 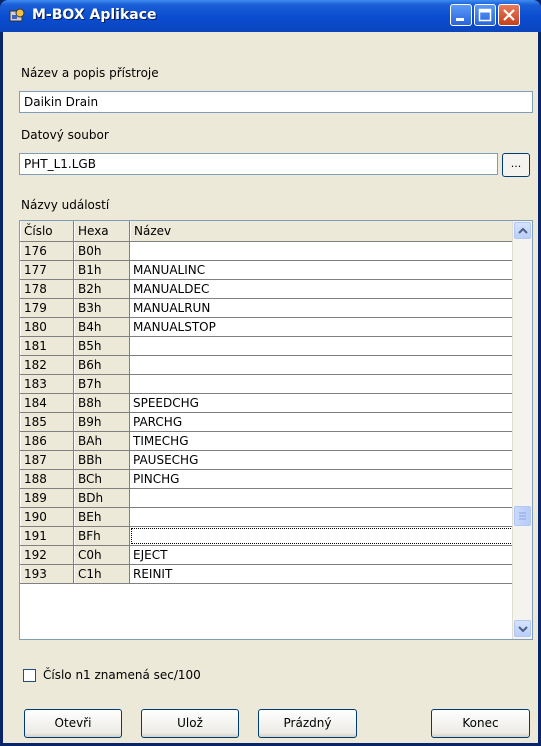 I want to click on chevron-up-icon, so click(x=523, y=230).